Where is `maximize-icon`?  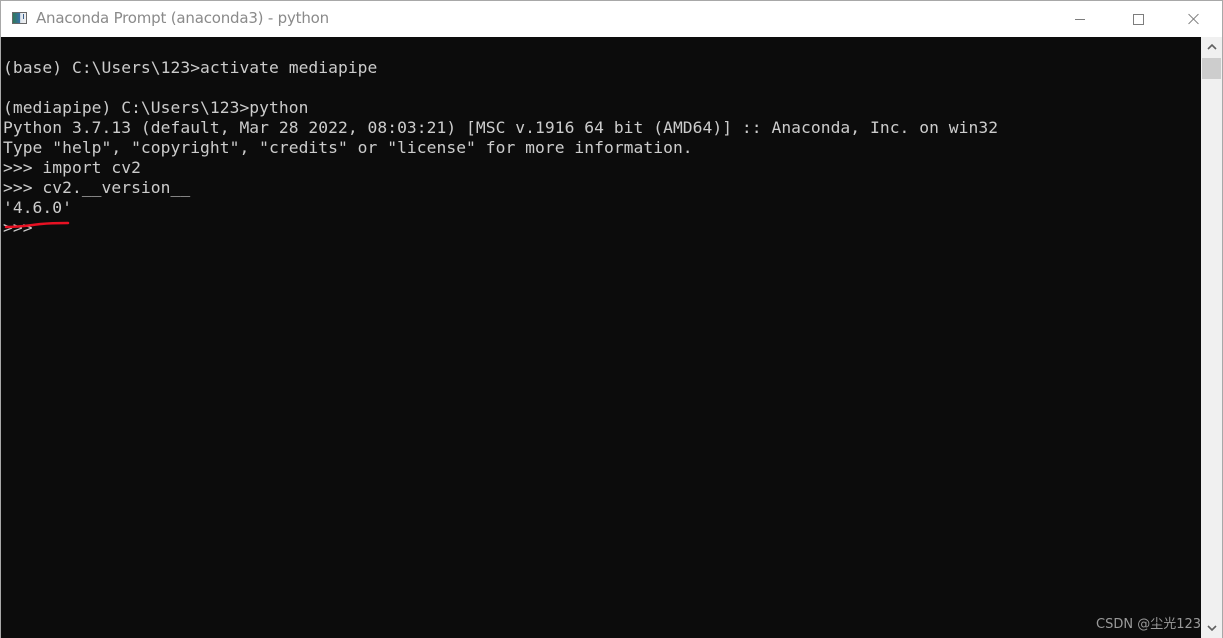
maximize-icon is located at coordinates (1138, 19).